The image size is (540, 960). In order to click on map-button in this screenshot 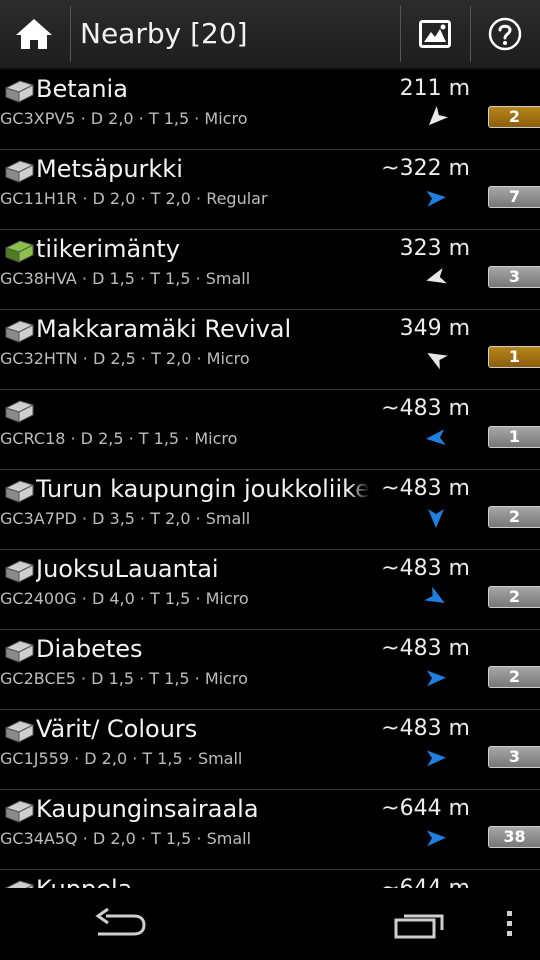, I will do `click(435, 34)`.